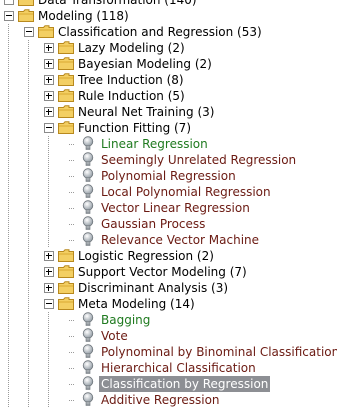  I want to click on tree-operator-row: Additive Regression, so click(168, 400).